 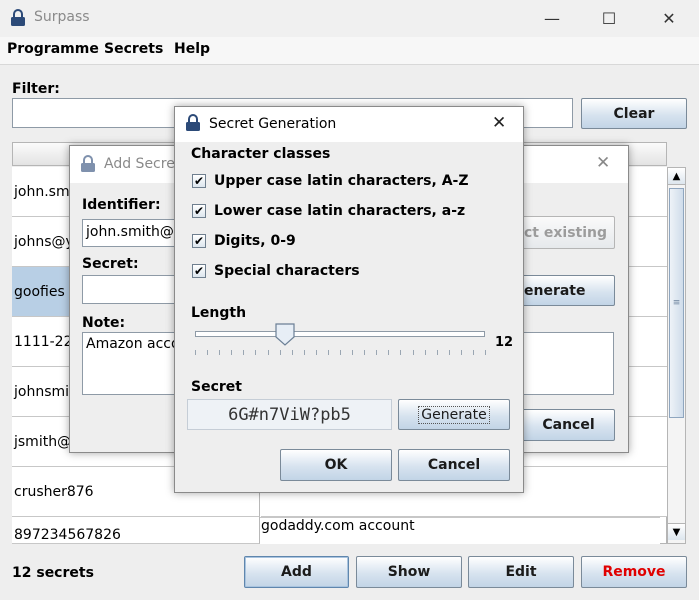 What do you see at coordinates (409, 572) in the screenshot?
I see `show-button: Show` at bounding box center [409, 572].